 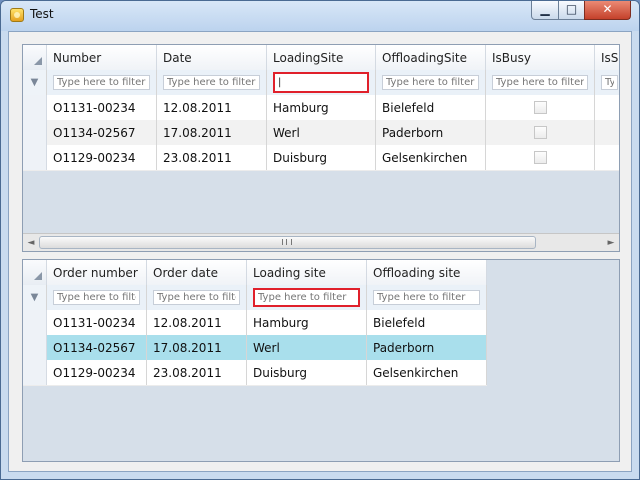 What do you see at coordinates (212, 132) in the screenshot?
I see `date-cell: 17.08.2011` at bounding box center [212, 132].